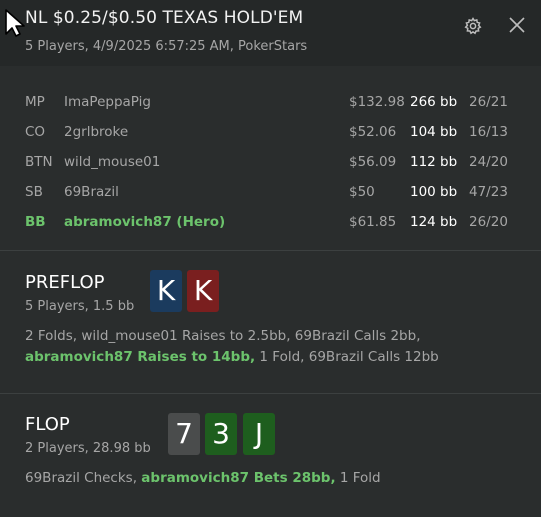 Image resolution: width=541 pixels, height=517 pixels. What do you see at coordinates (112, 162) in the screenshot?
I see `player-name: wild_mouse01` at bounding box center [112, 162].